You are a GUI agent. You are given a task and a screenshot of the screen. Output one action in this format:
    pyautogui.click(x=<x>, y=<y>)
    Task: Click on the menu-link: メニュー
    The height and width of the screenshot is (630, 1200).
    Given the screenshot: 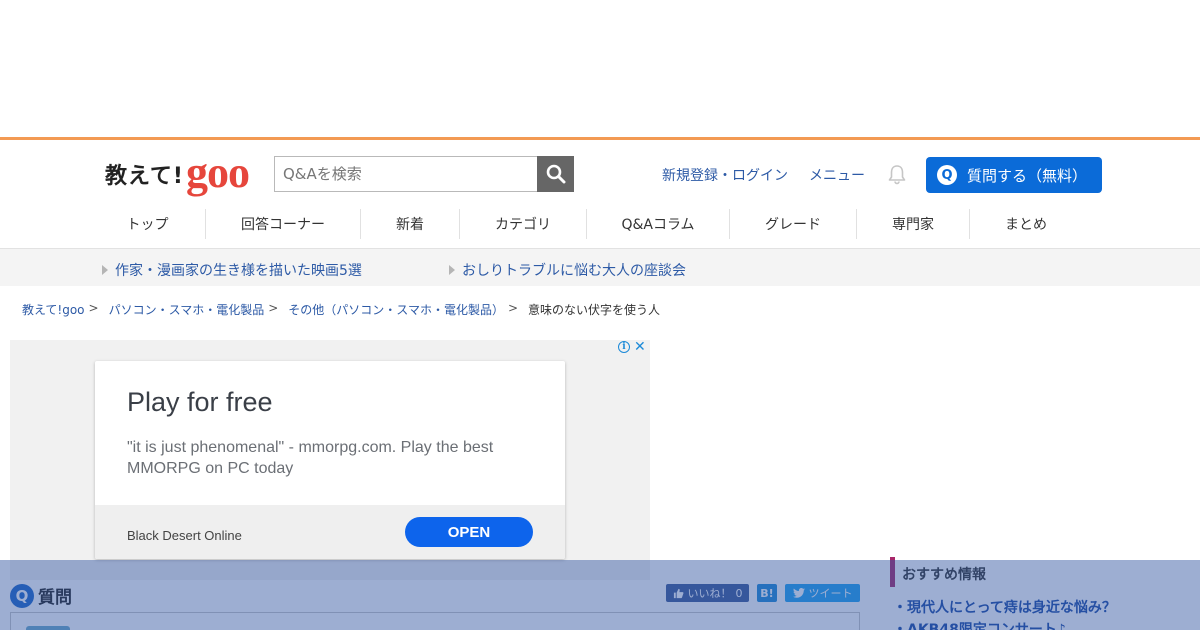 What is the action you would take?
    pyautogui.click(x=837, y=175)
    